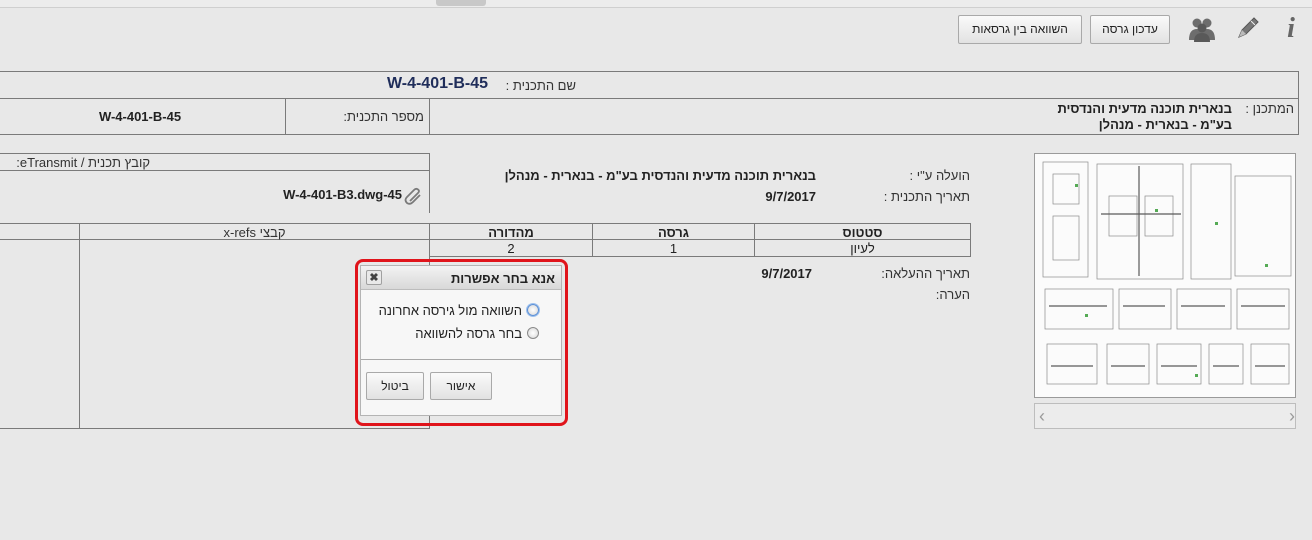  What do you see at coordinates (862, 248) in the screenshot?
I see `versions-cell-status: לעיון` at bounding box center [862, 248].